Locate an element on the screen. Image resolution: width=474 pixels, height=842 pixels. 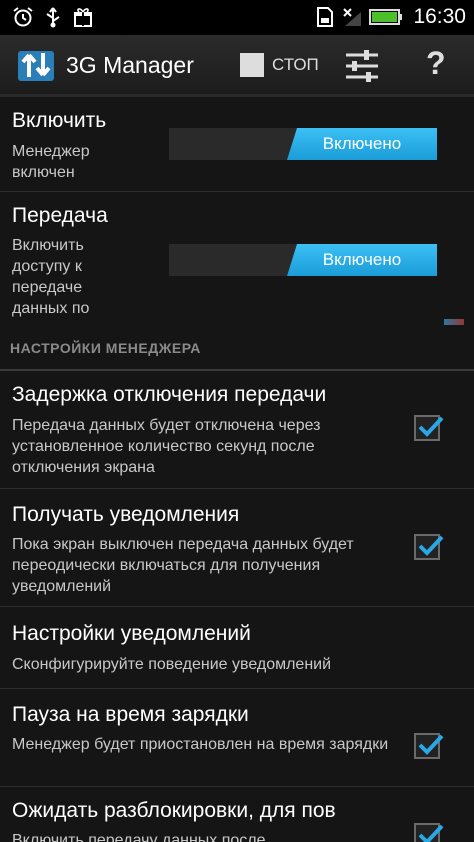
status-bar-right: 16:30 is located at coordinates (389, 17).